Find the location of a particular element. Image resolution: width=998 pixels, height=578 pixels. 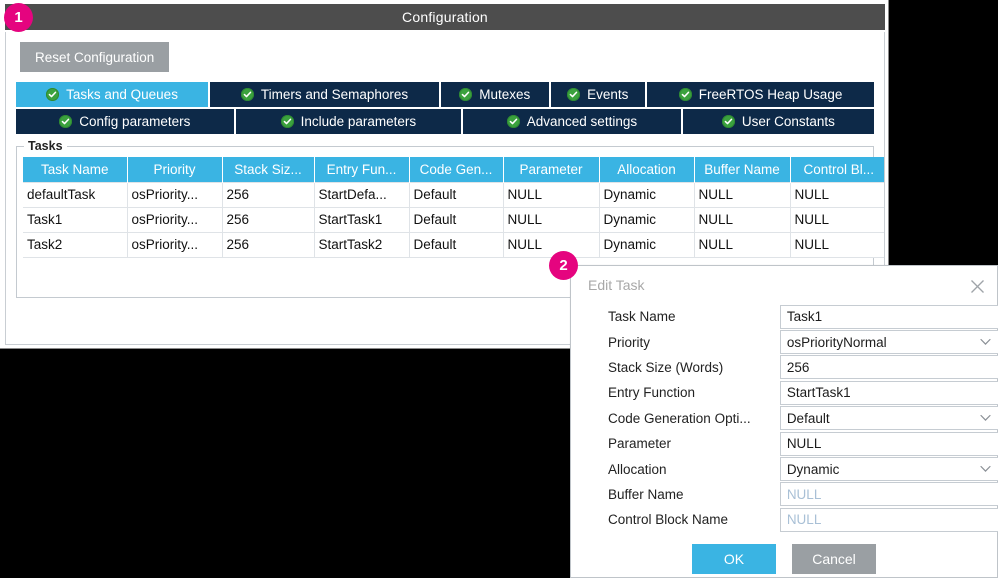

table-cell: Task1 is located at coordinates (75, 220).